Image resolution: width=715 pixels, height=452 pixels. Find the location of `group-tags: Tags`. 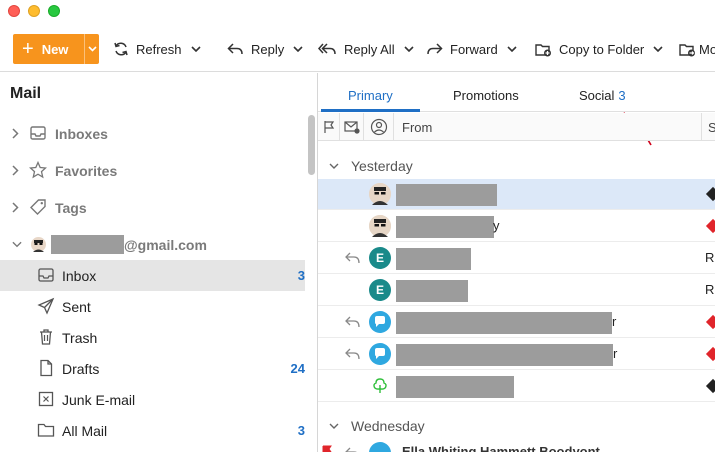

group-tags: Tags is located at coordinates (152, 207).